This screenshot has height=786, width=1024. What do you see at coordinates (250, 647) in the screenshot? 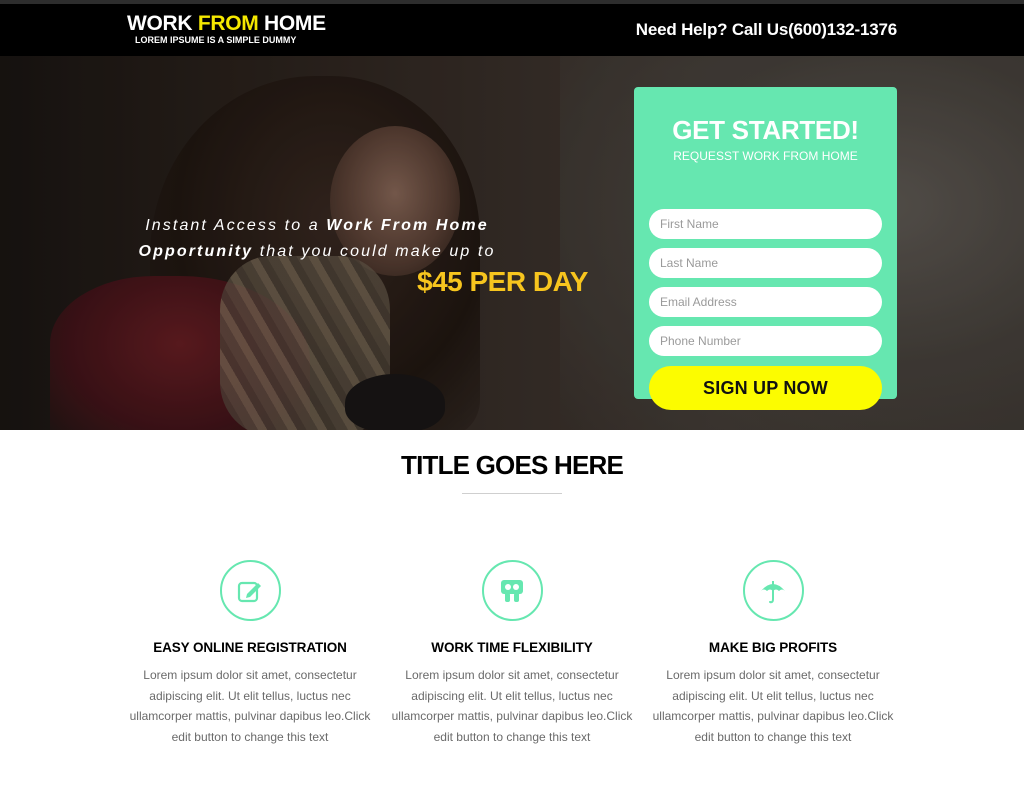
I see `feature-title: EASY ONLINE REGISTRATION` at bounding box center [250, 647].